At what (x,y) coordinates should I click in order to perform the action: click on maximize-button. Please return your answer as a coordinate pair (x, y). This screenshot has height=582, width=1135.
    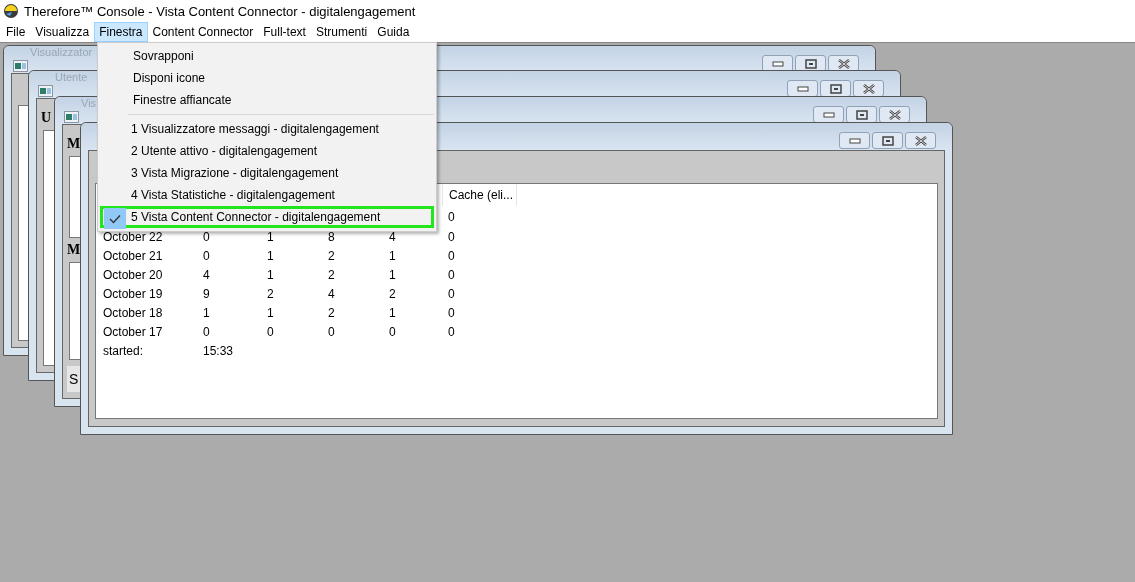
    Looking at the image, I should click on (887, 140).